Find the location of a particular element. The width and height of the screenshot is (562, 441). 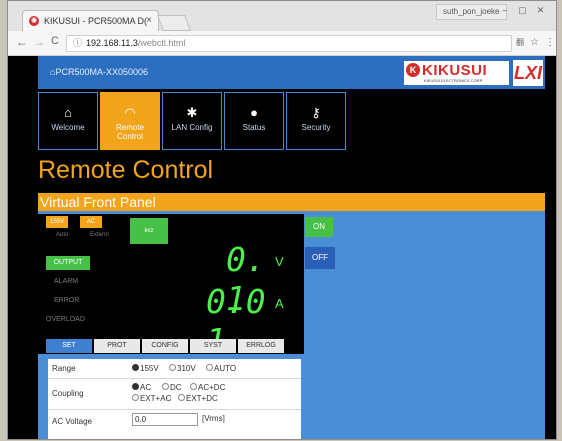

address-bar: ← → C ⓘ 192.168.11.3/webctl.html 翻 ☆ ⋮ is located at coordinates (282, 43).